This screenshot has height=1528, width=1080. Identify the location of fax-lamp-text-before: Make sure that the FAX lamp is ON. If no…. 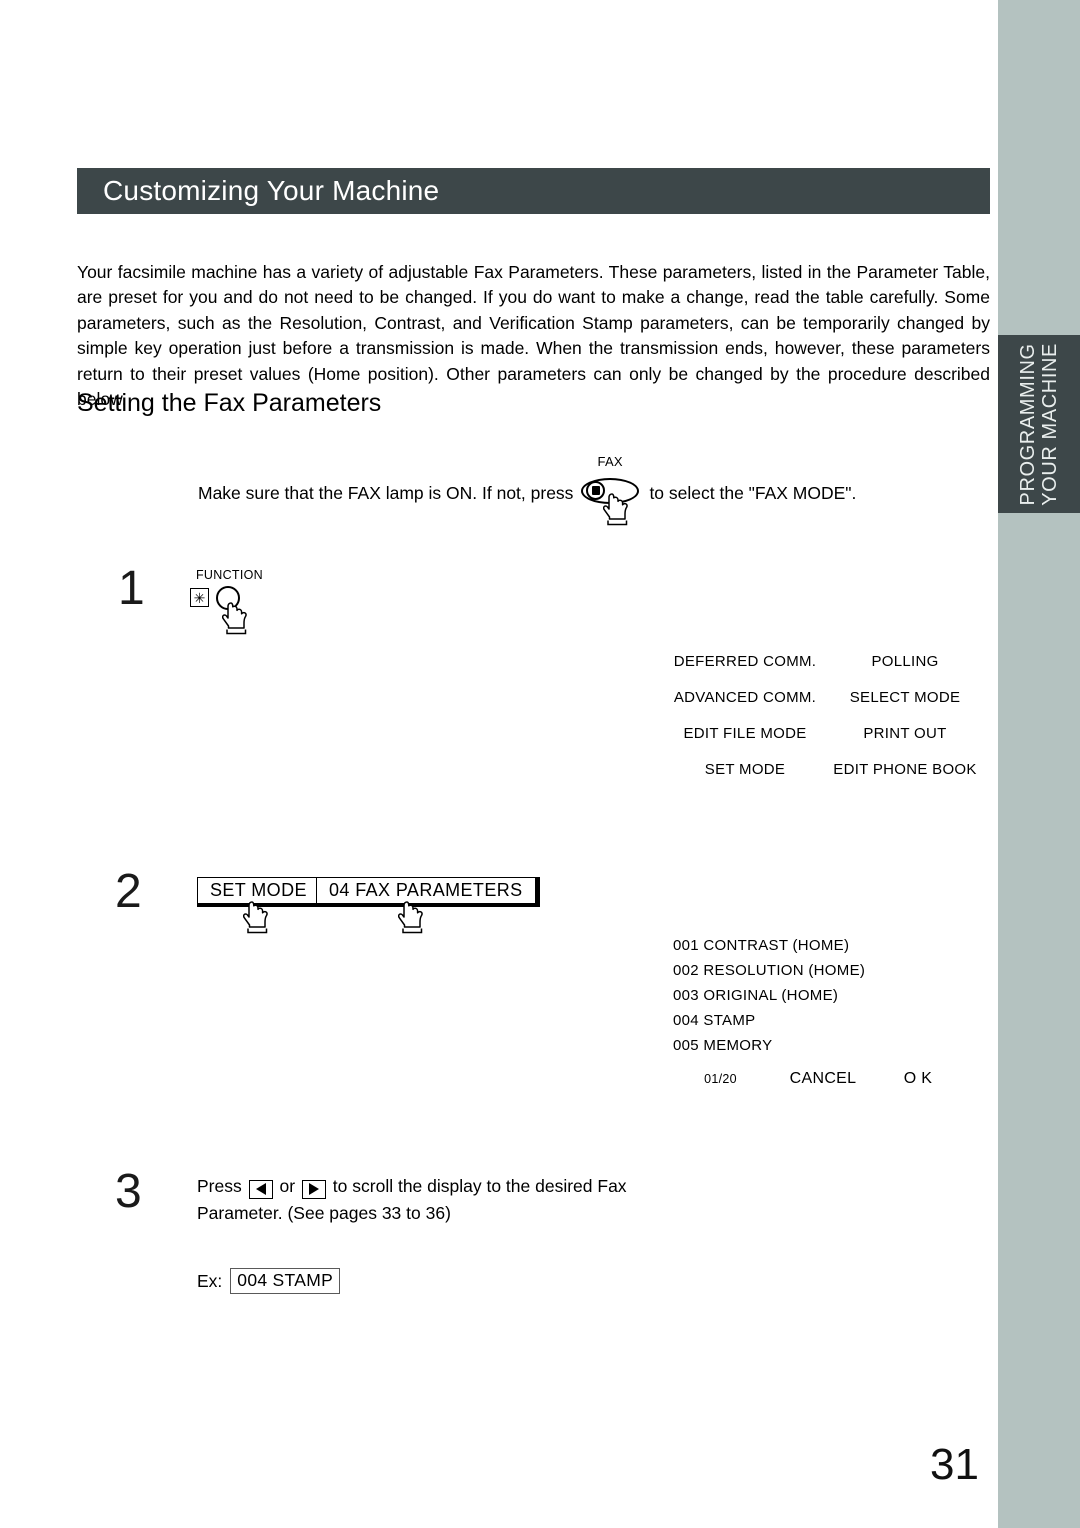
(386, 492).